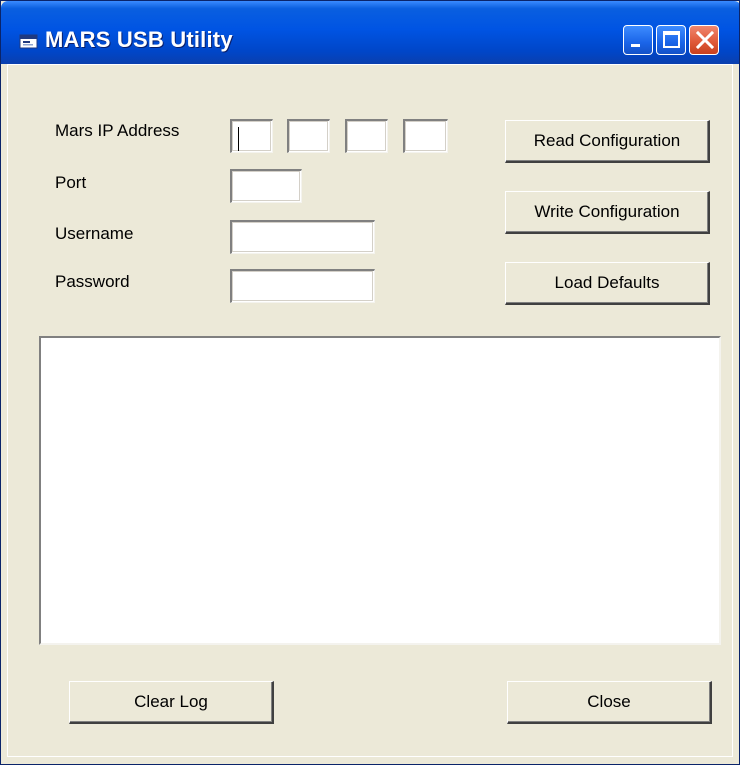 This screenshot has width=742, height=767. What do you see at coordinates (92, 281) in the screenshot?
I see `password-label: Password` at bounding box center [92, 281].